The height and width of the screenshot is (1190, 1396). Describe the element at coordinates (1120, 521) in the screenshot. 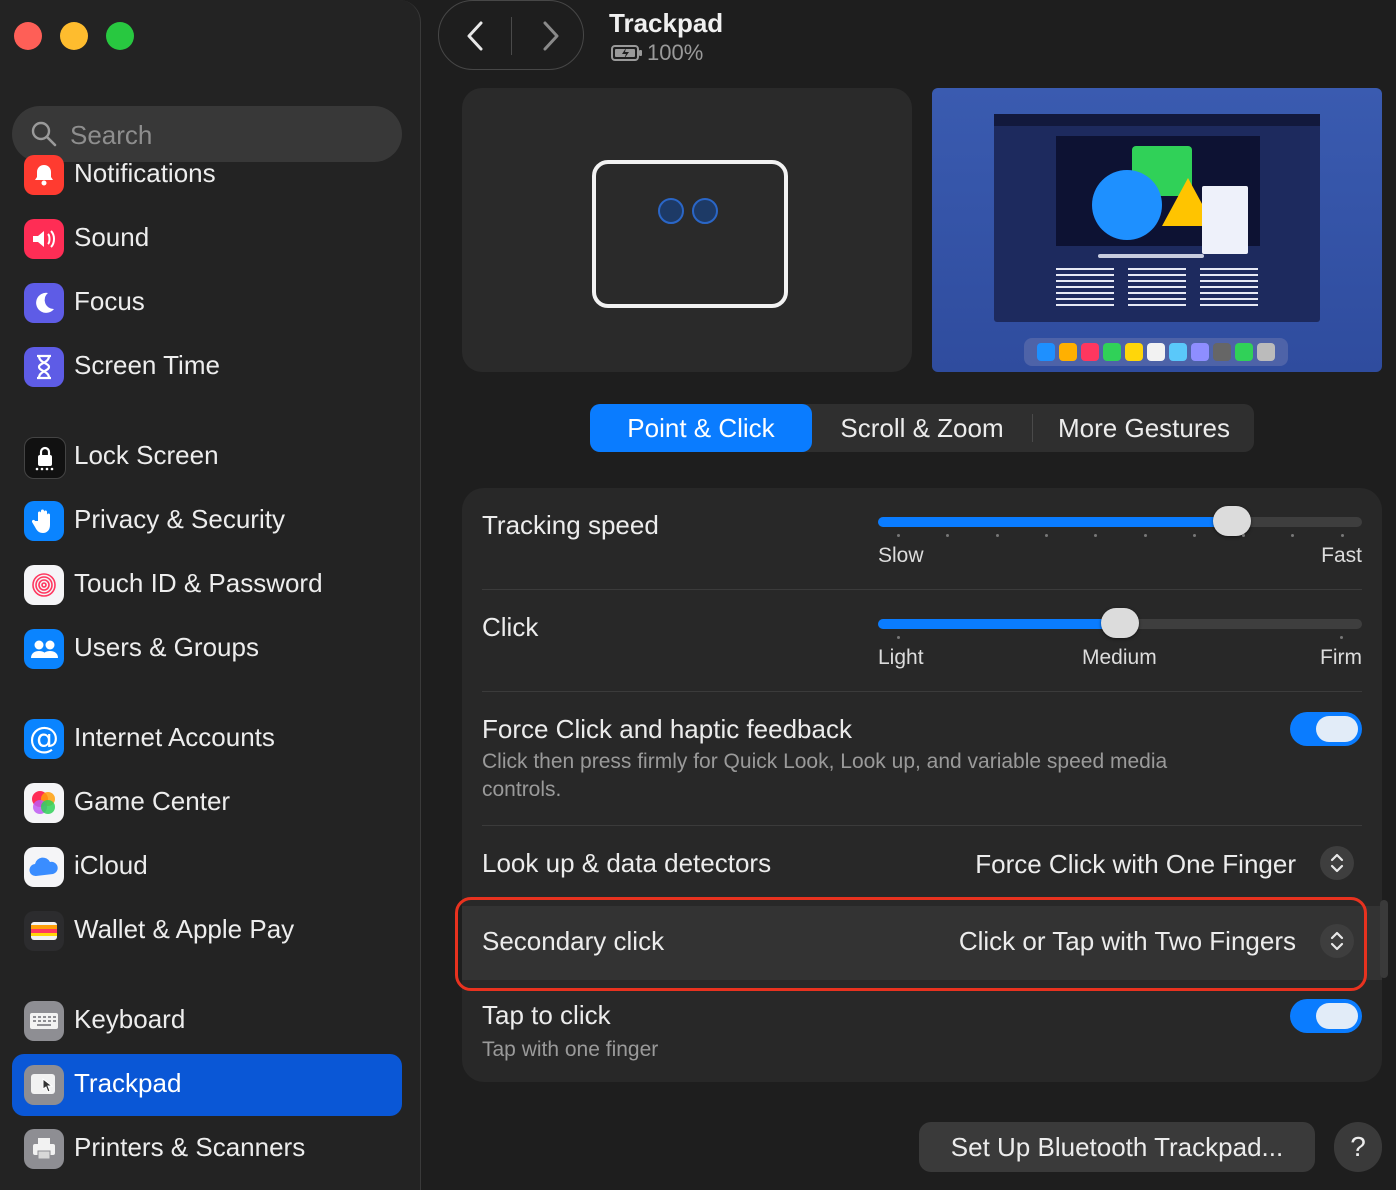

I see `tracking-speed-slider` at that location.